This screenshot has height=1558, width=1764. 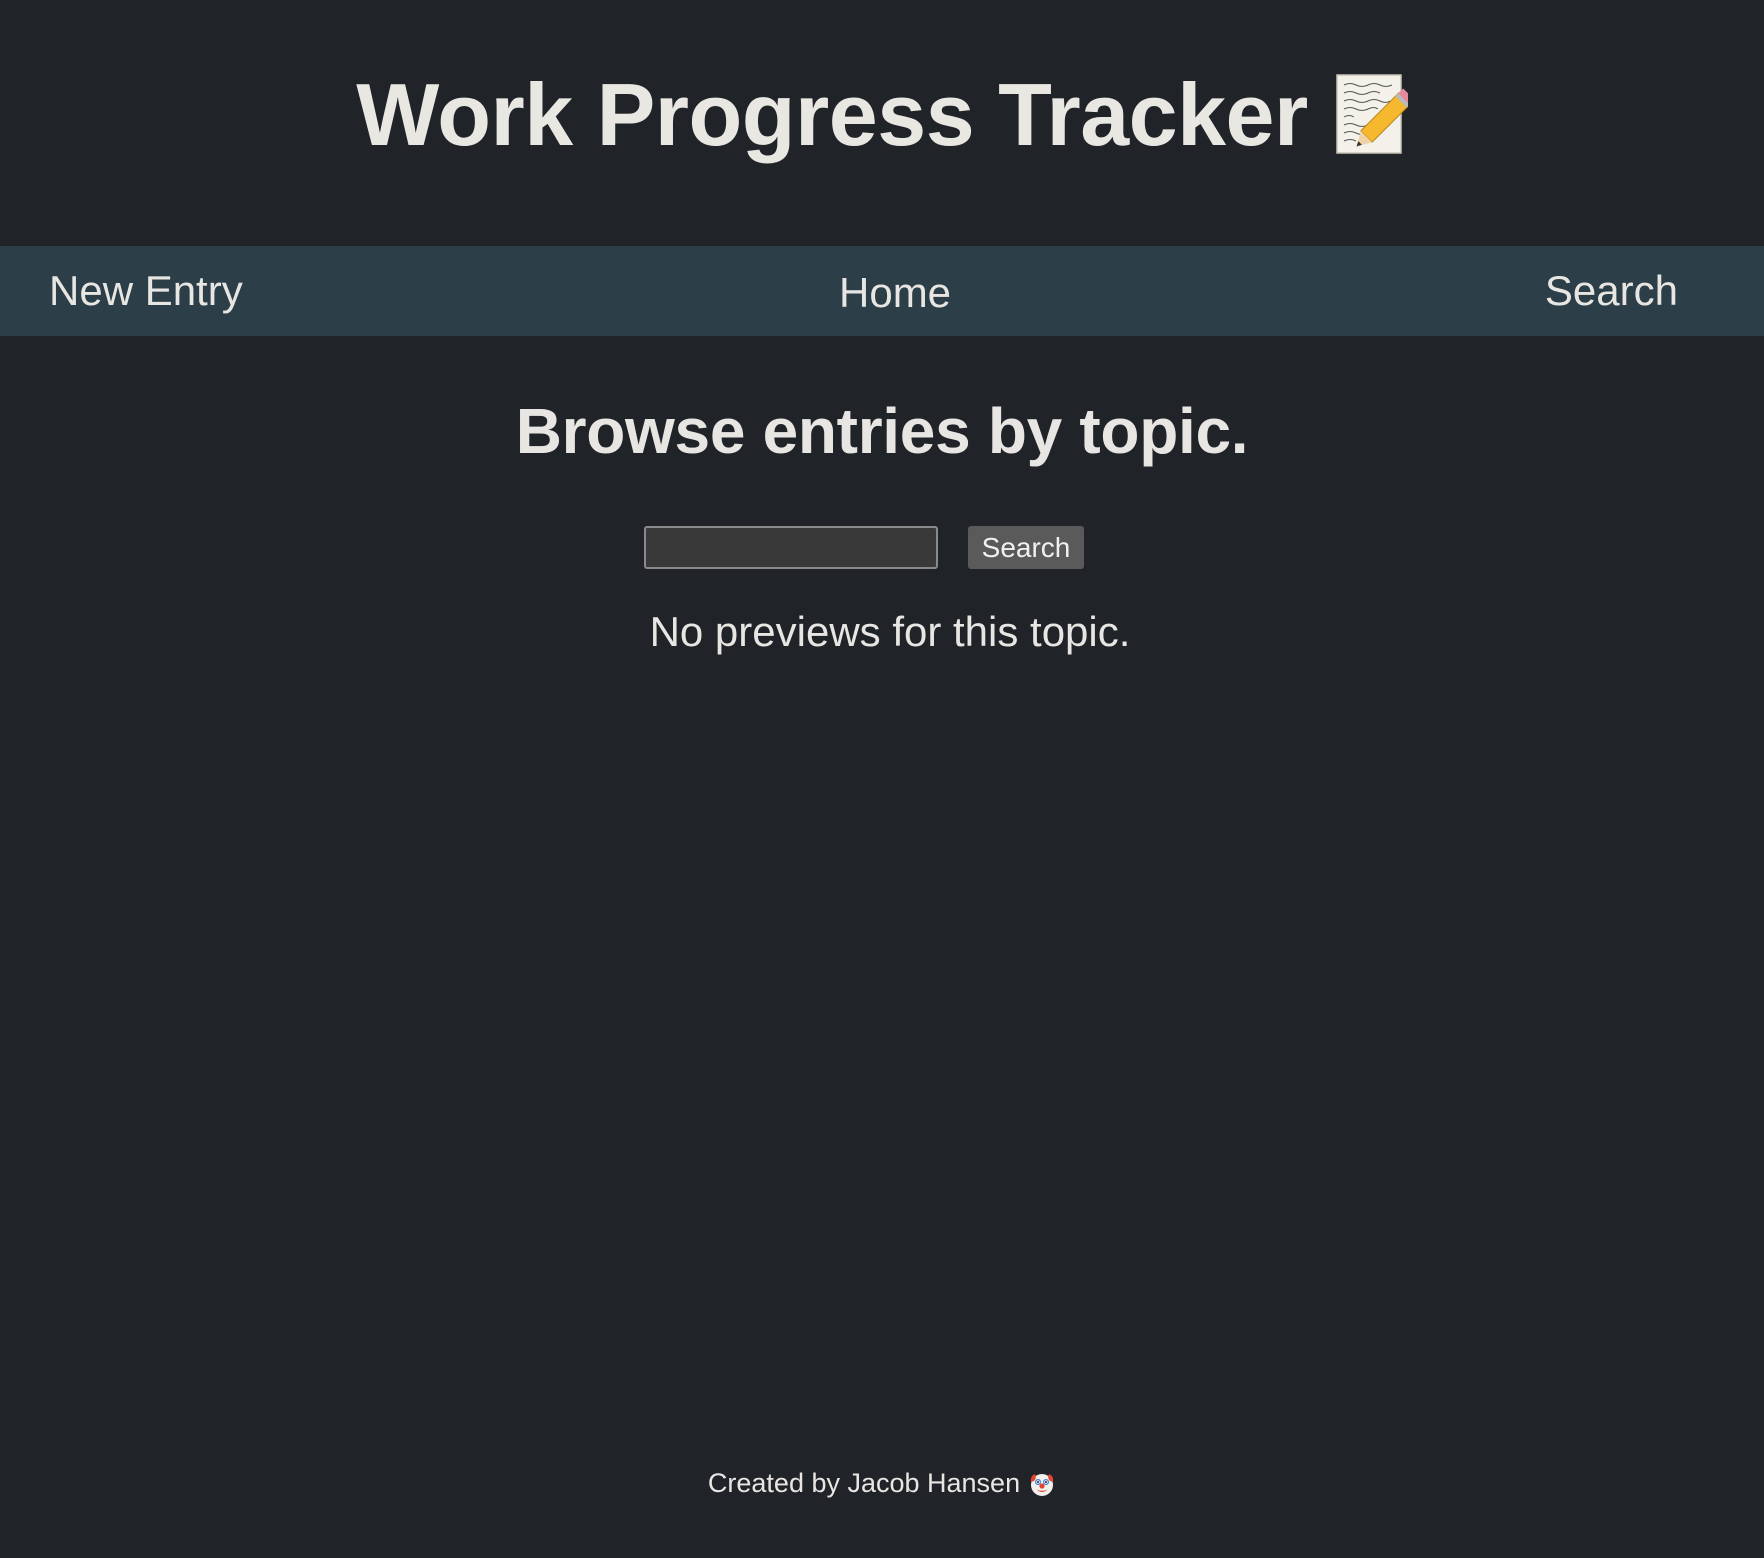 I want to click on site-title: Work Progress Tracker, so click(x=885, y=115).